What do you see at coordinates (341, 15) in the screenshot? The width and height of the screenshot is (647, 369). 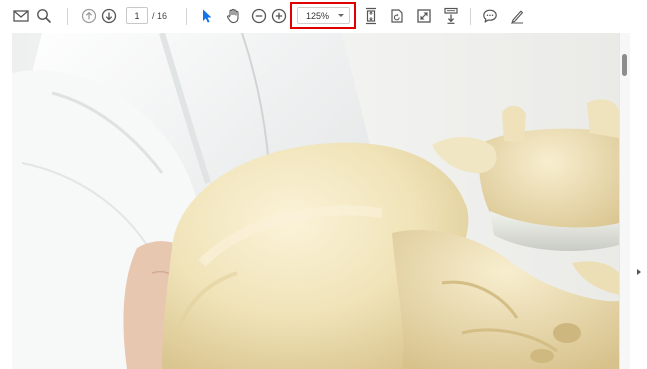 I see `chevron-down-icon` at bounding box center [341, 15].